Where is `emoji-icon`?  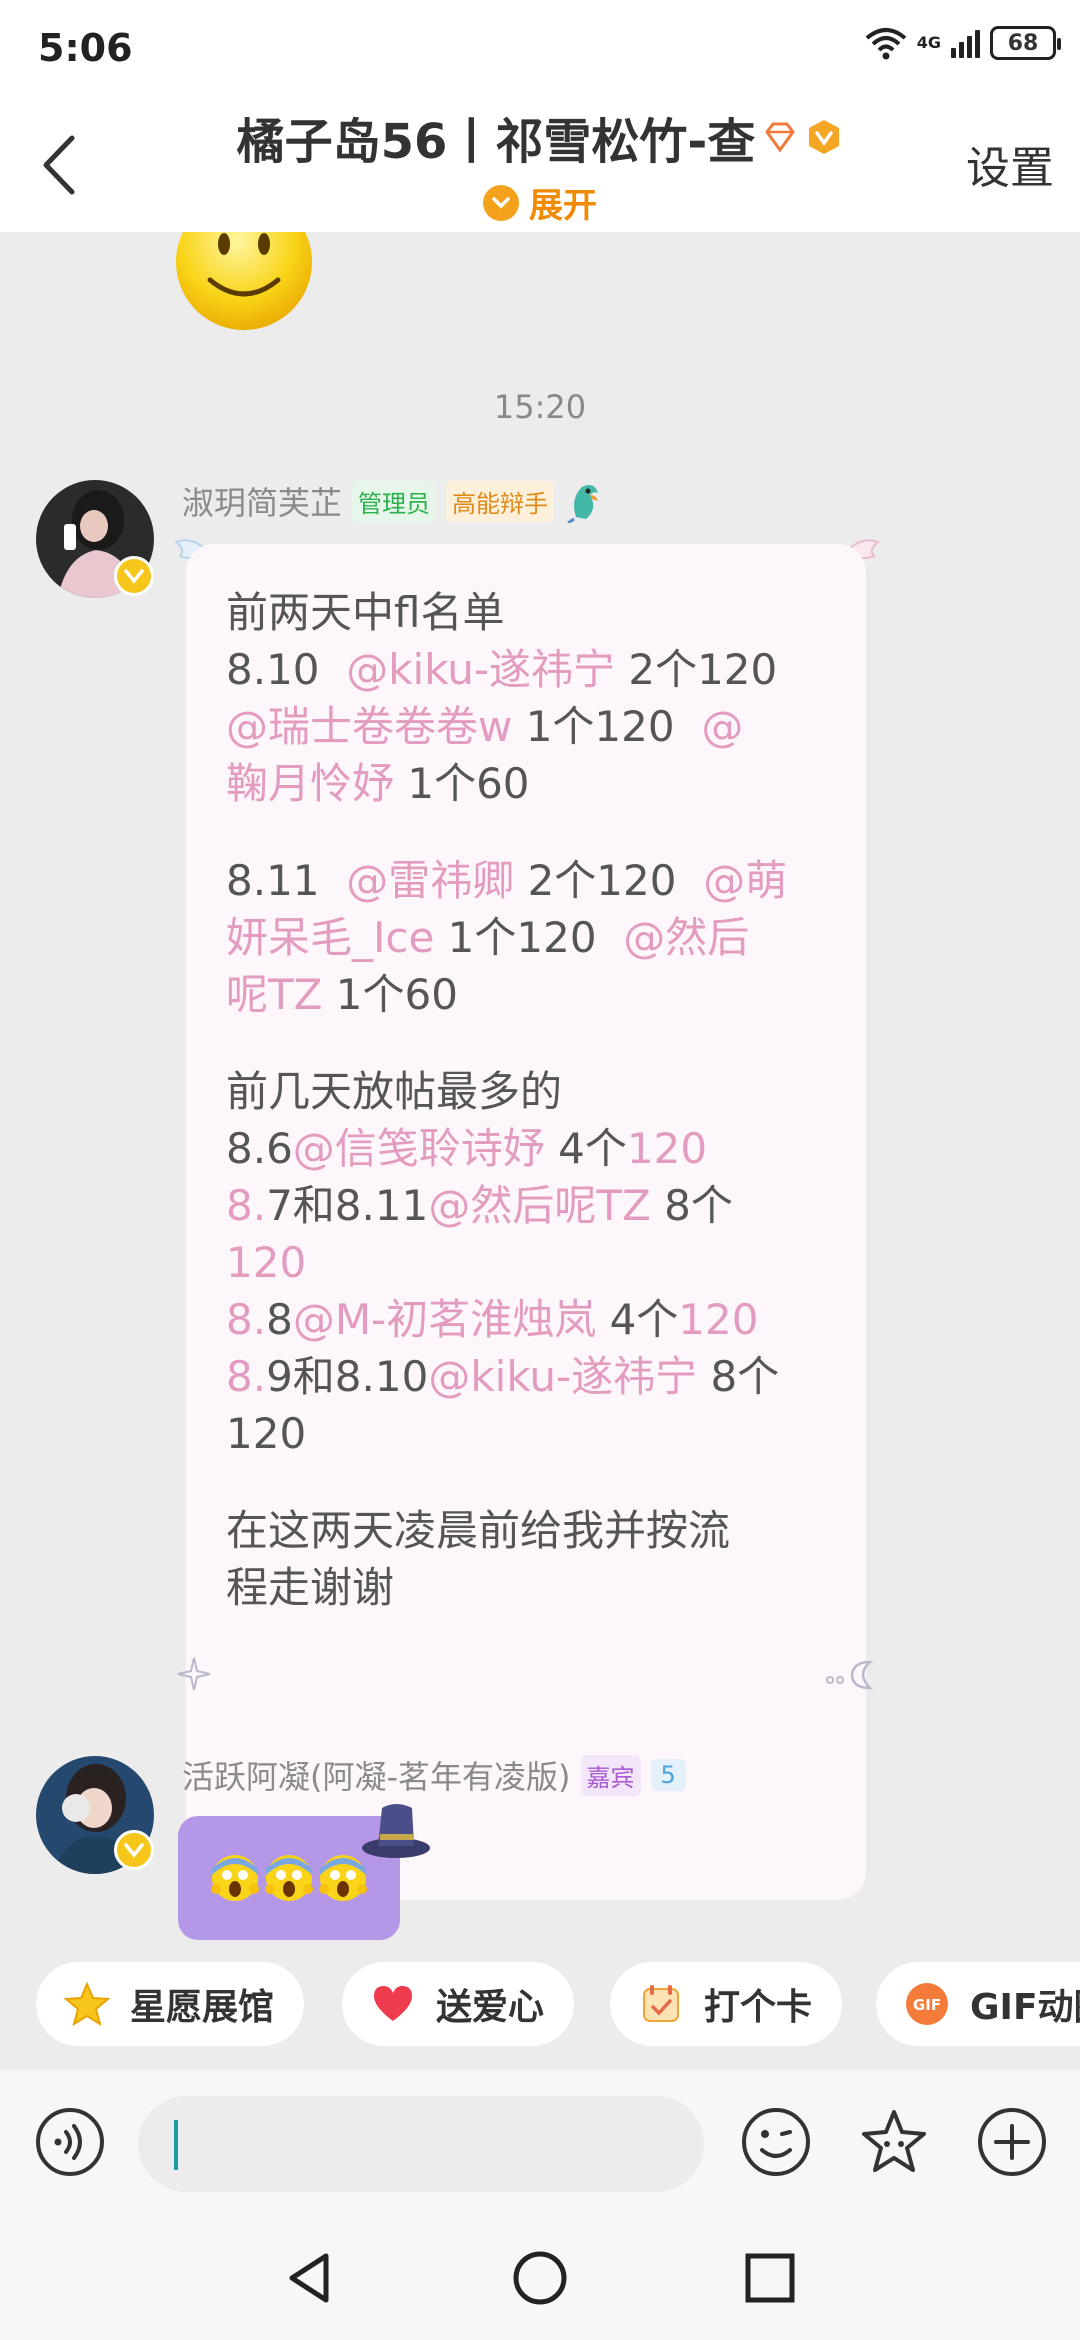
emoji-icon is located at coordinates (776, 2142).